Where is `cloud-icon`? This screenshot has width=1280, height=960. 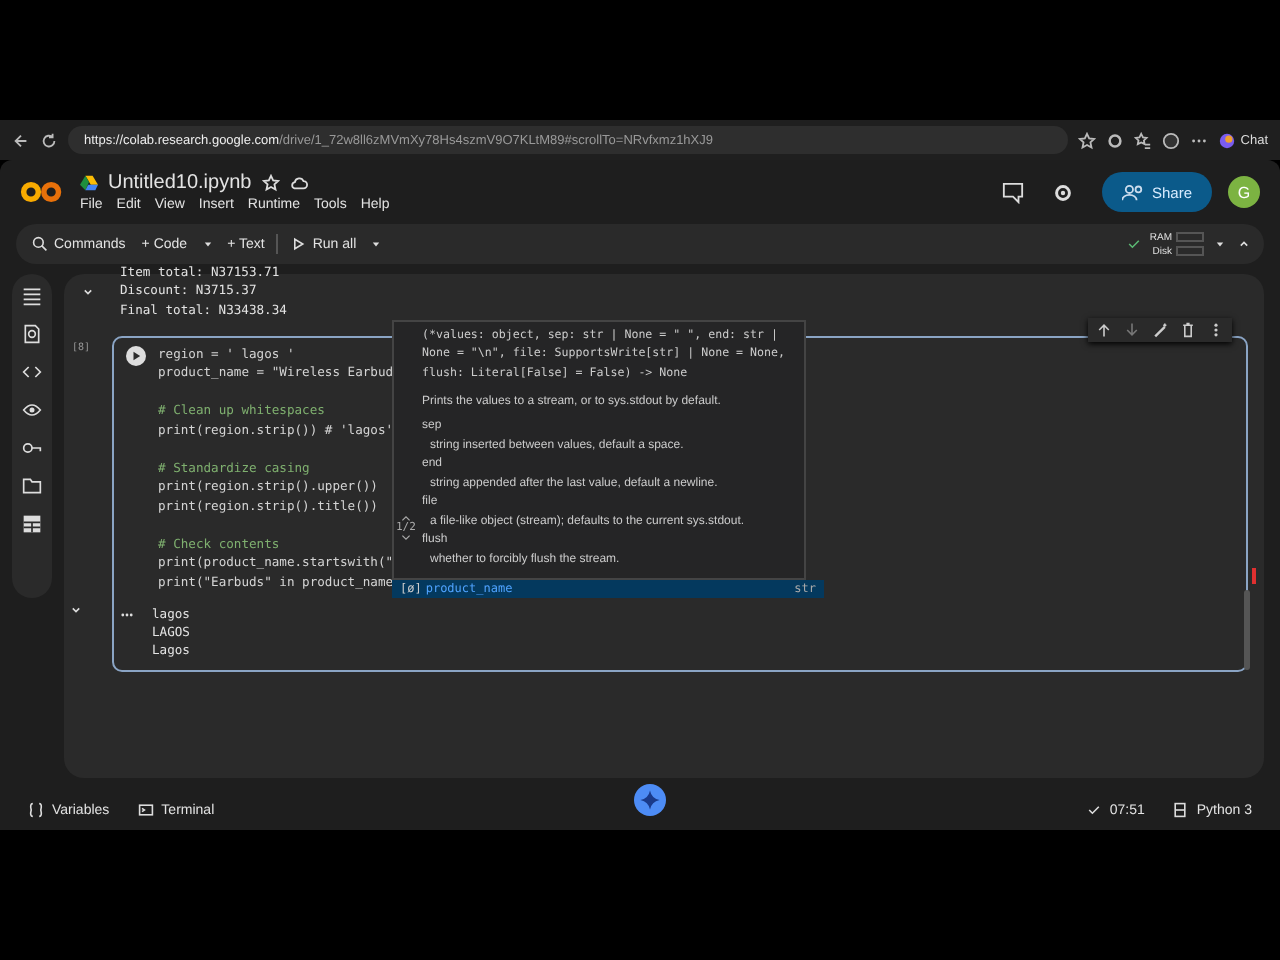 cloud-icon is located at coordinates (298, 183).